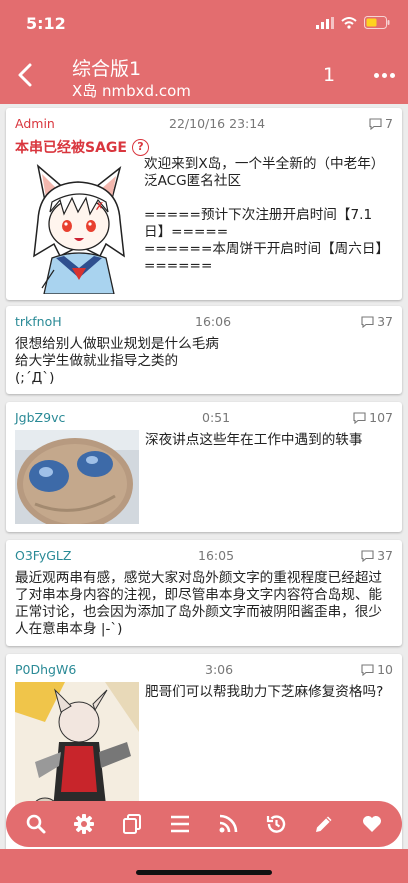 This screenshot has height=883, width=408. What do you see at coordinates (276, 824) in the screenshot?
I see `history-icon` at bounding box center [276, 824].